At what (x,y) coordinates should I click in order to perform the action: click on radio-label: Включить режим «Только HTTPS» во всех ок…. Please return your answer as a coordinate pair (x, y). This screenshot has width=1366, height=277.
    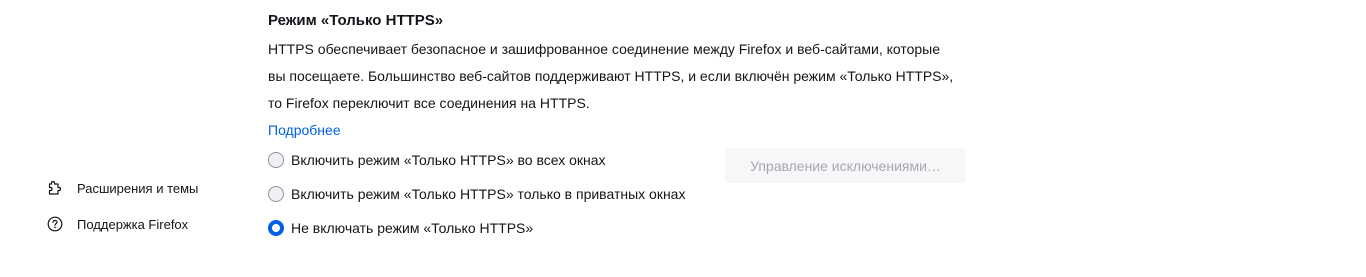
    Looking at the image, I should click on (448, 160).